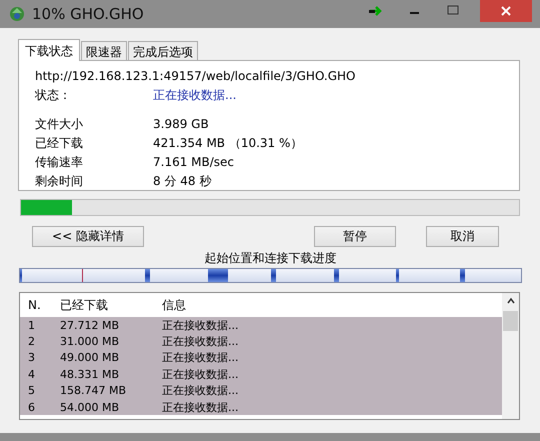  What do you see at coordinates (49, 50) in the screenshot?
I see `tab: 下载状态` at bounding box center [49, 50].